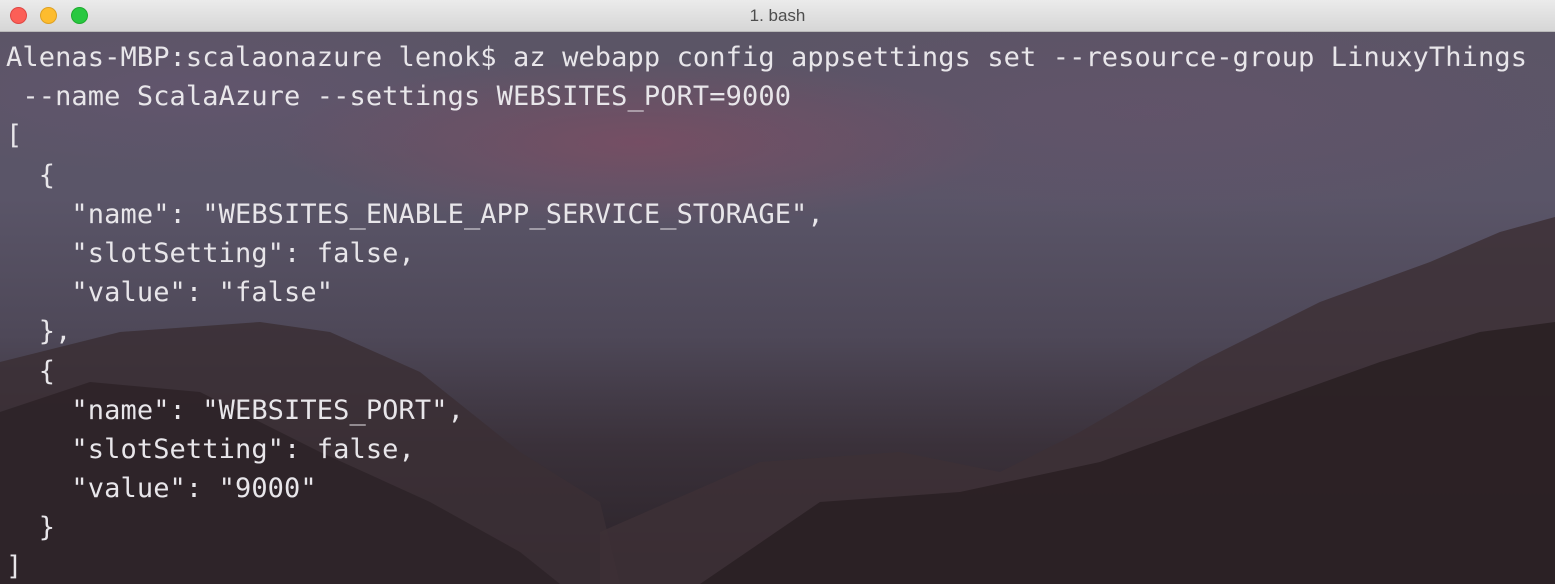  I want to click on terminal-line: },, so click(39, 332).